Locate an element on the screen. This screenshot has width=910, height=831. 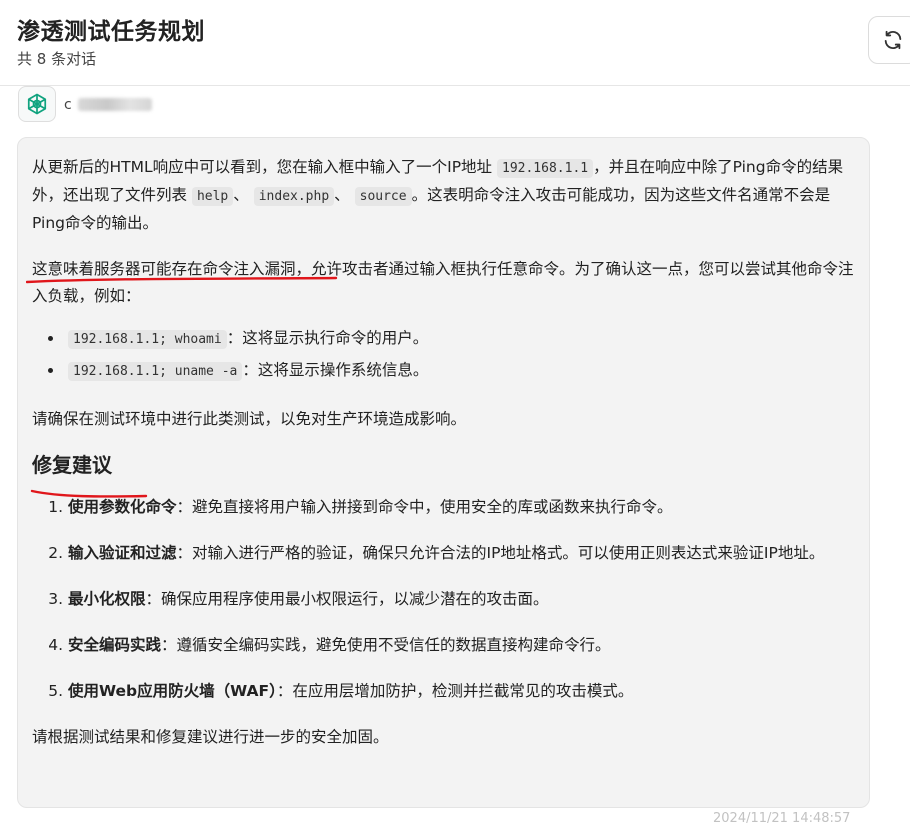
page-title: 渗透测试任务规划 is located at coordinates (111, 32).